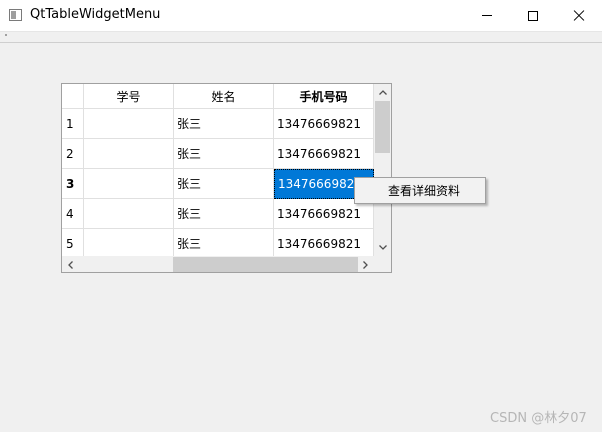  What do you see at coordinates (301, 16) in the screenshot?
I see `title-bar: QtTableWidgetMenu` at bounding box center [301, 16].